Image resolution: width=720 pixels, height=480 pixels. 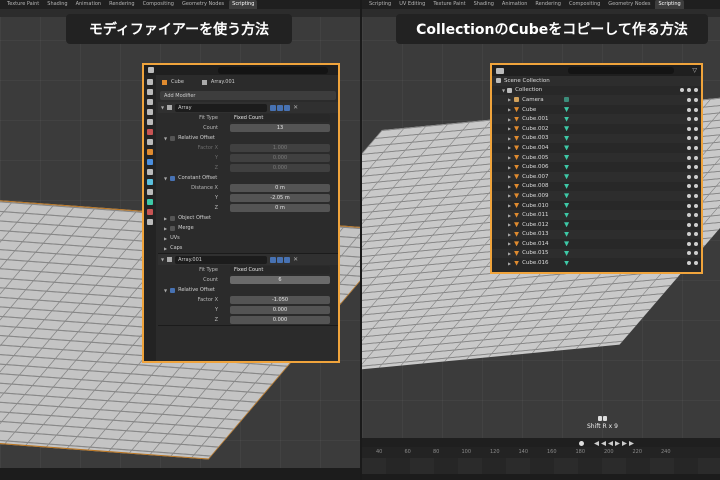 What do you see at coordinates (584, 4) in the screenshot?
I see `tab-compositing: Compositing` at bounding box center [584, 4].